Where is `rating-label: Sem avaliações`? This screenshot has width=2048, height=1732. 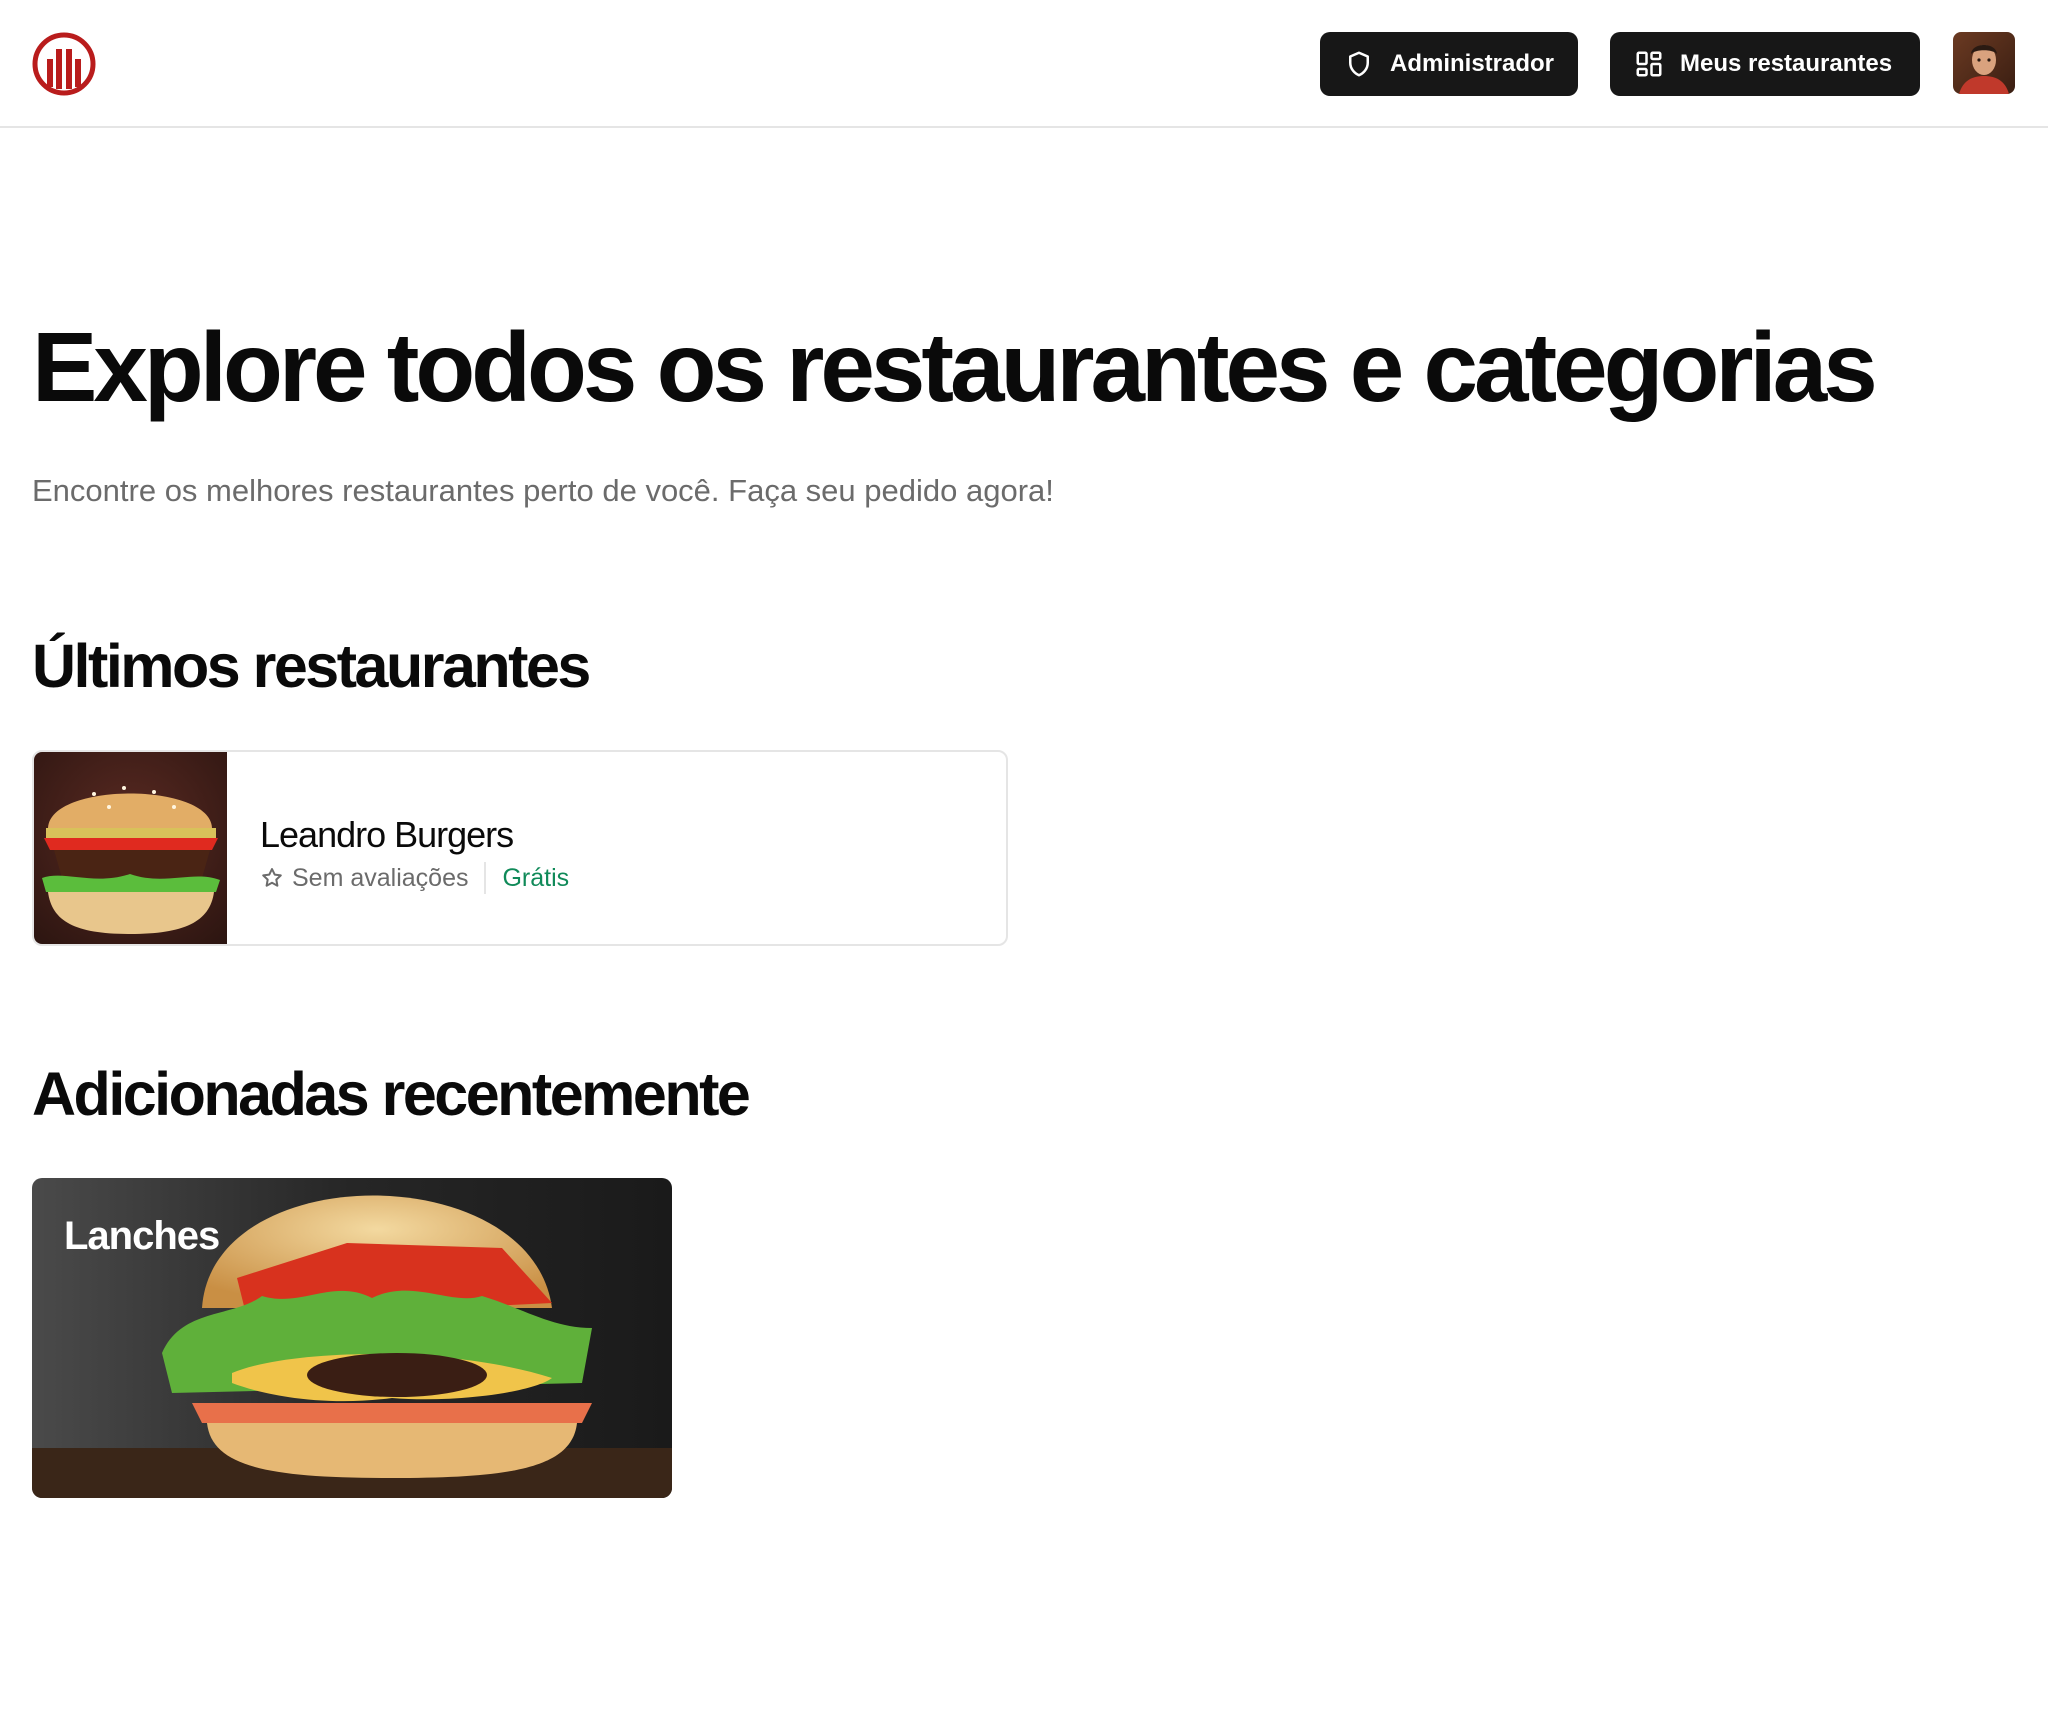
rating-label: Sem avaliações is located at coordinates (380, 877).